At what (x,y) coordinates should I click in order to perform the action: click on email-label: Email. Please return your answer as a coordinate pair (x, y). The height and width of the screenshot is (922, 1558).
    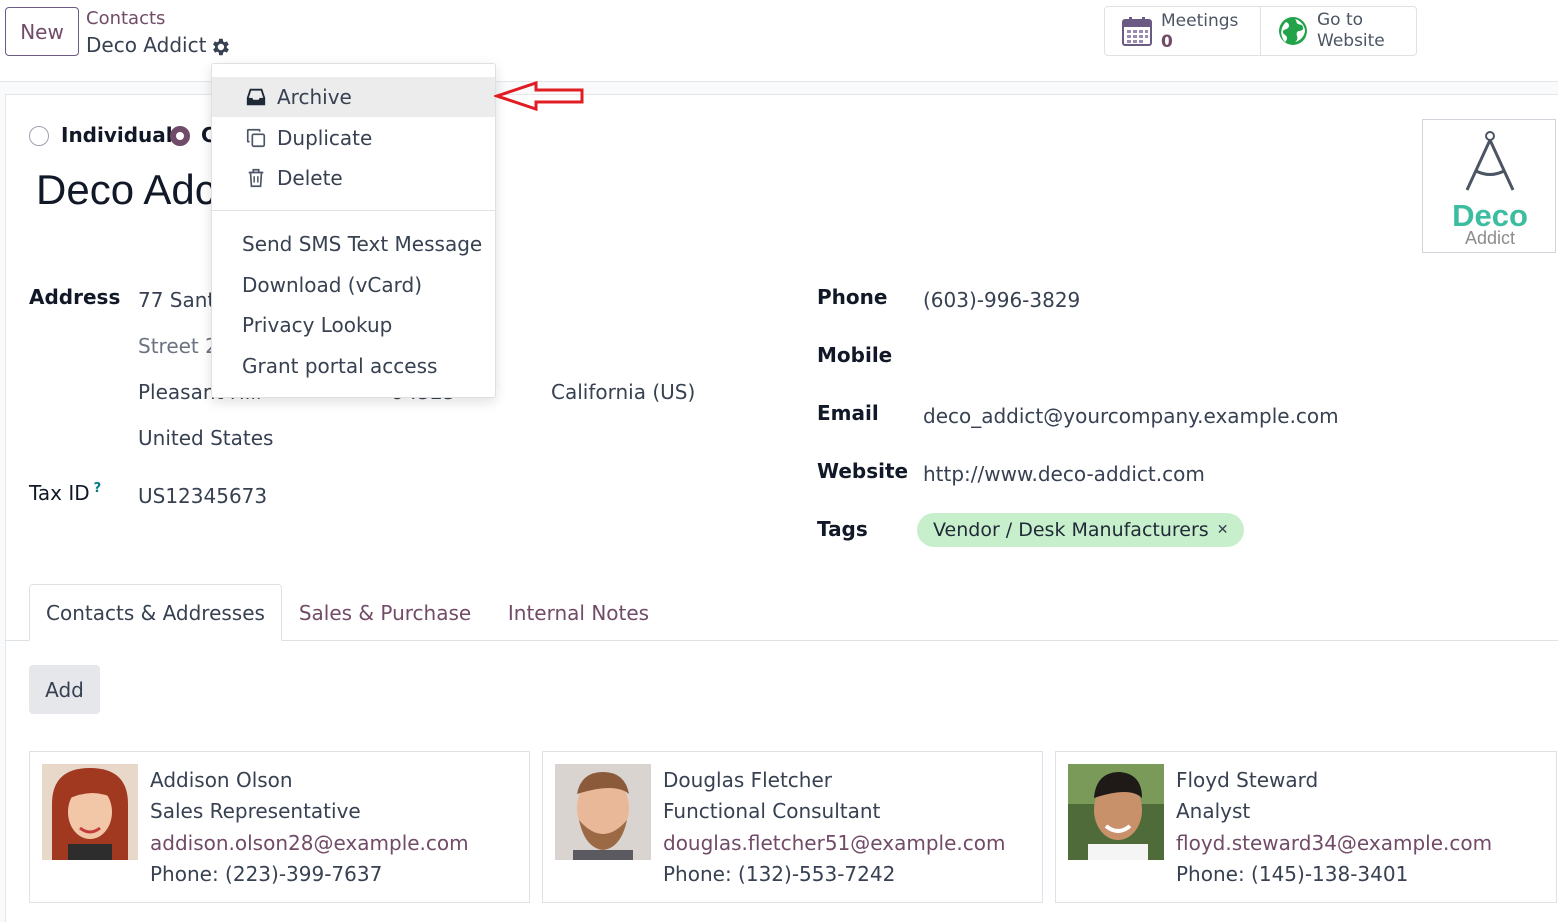
    Looking at the image, I should click on (848, 413).